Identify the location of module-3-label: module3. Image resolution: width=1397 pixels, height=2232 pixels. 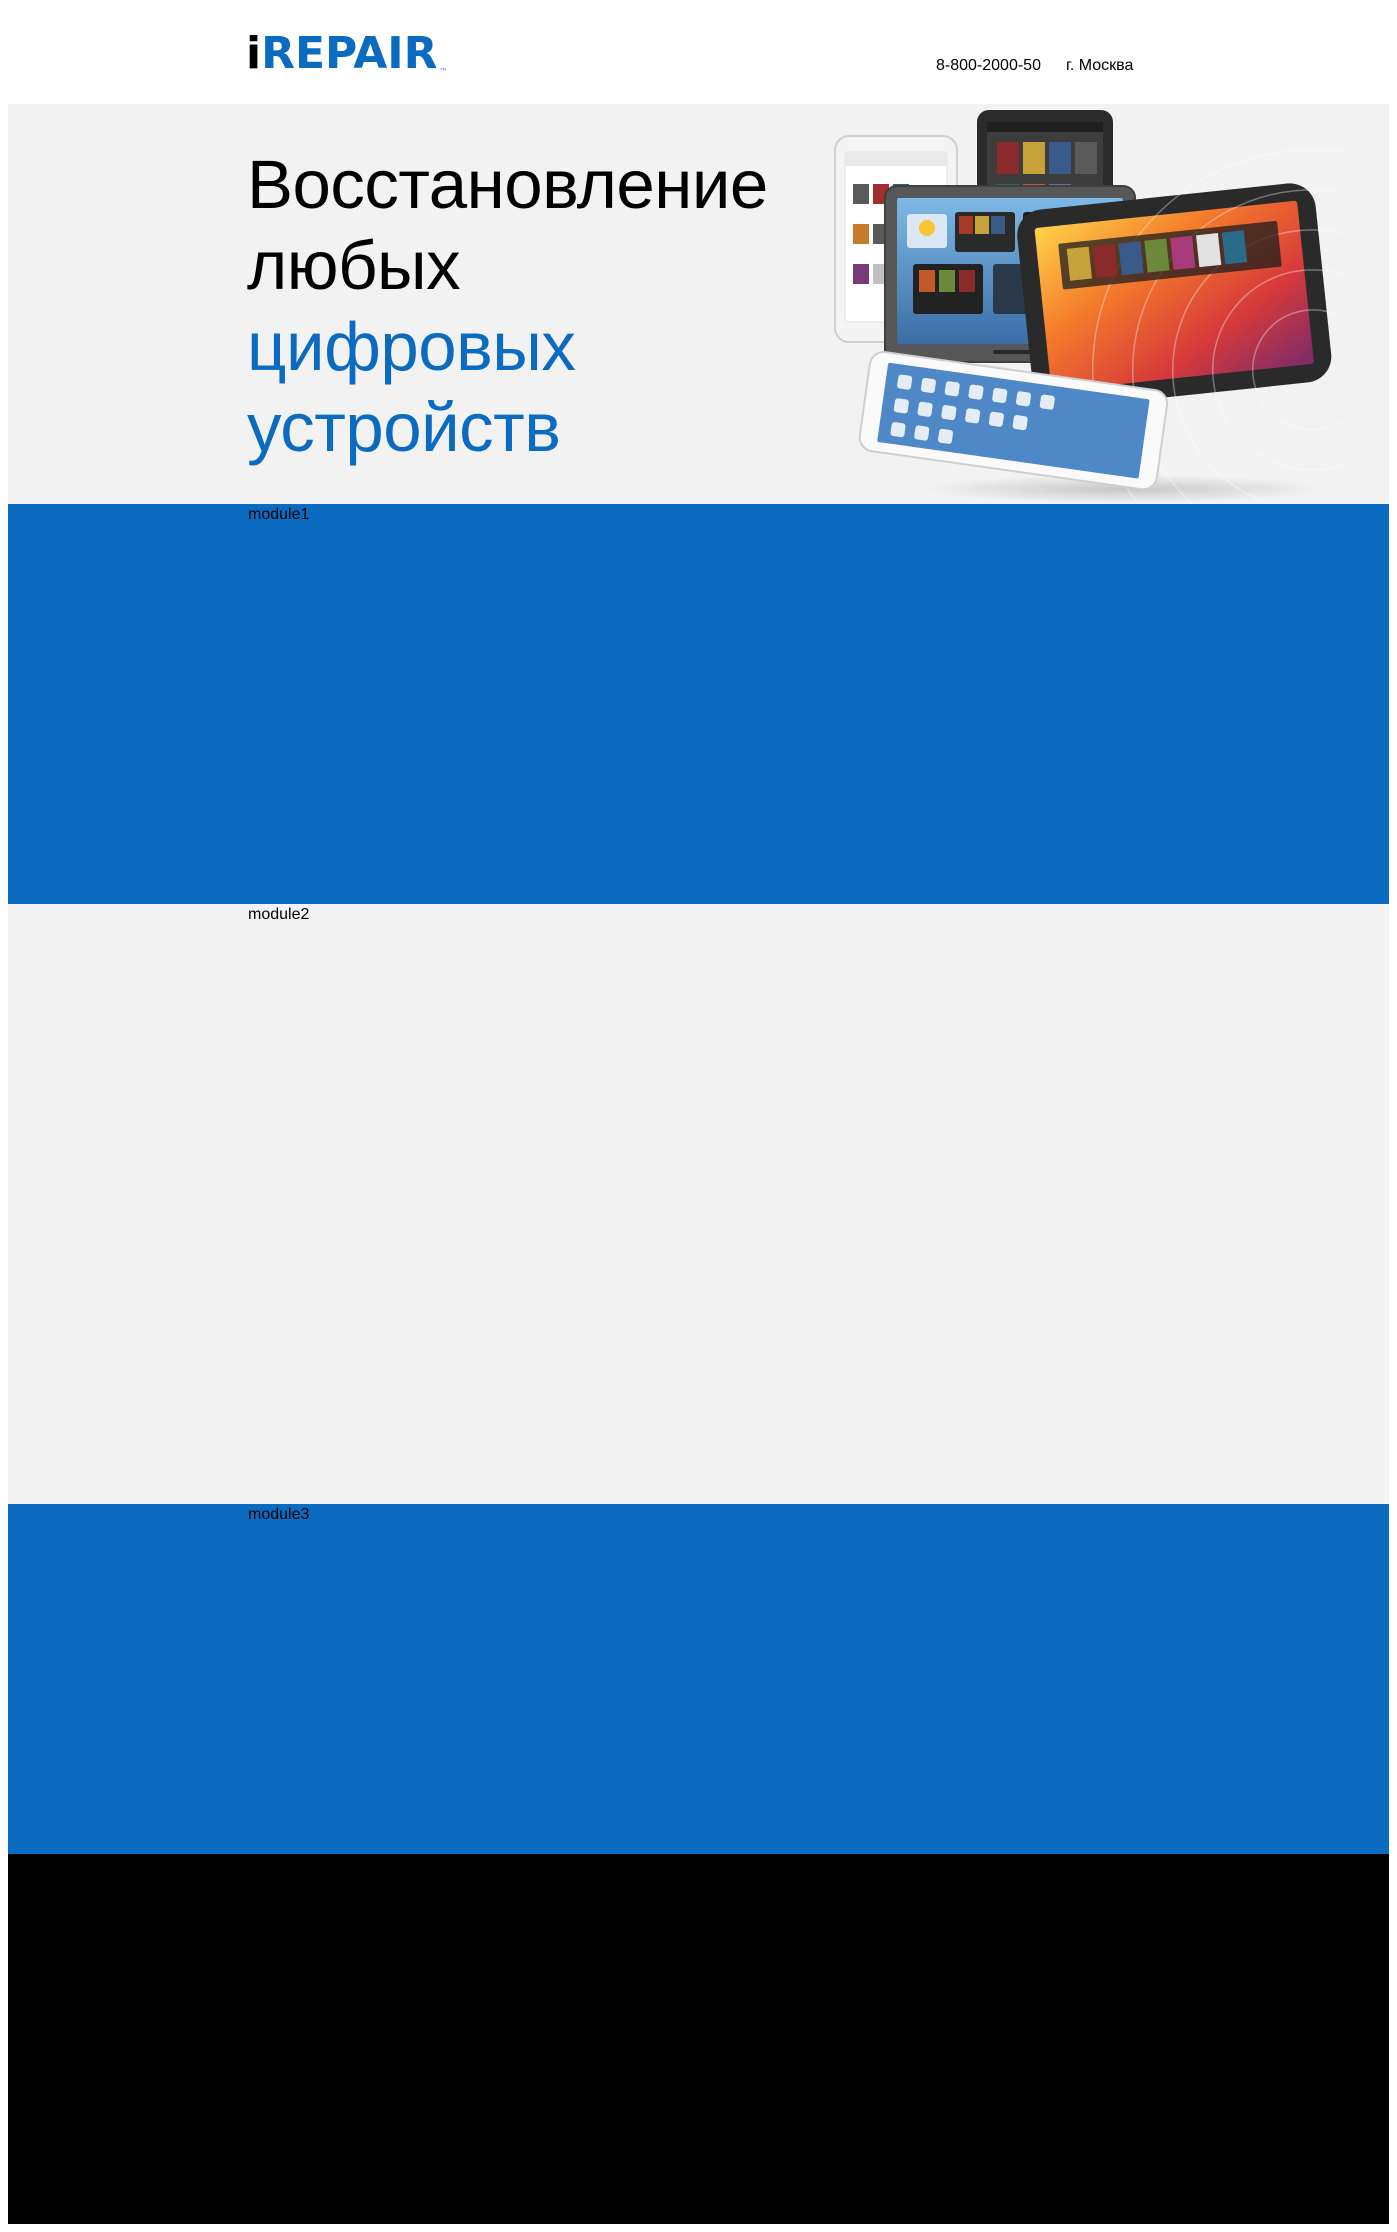
(279, 1514).